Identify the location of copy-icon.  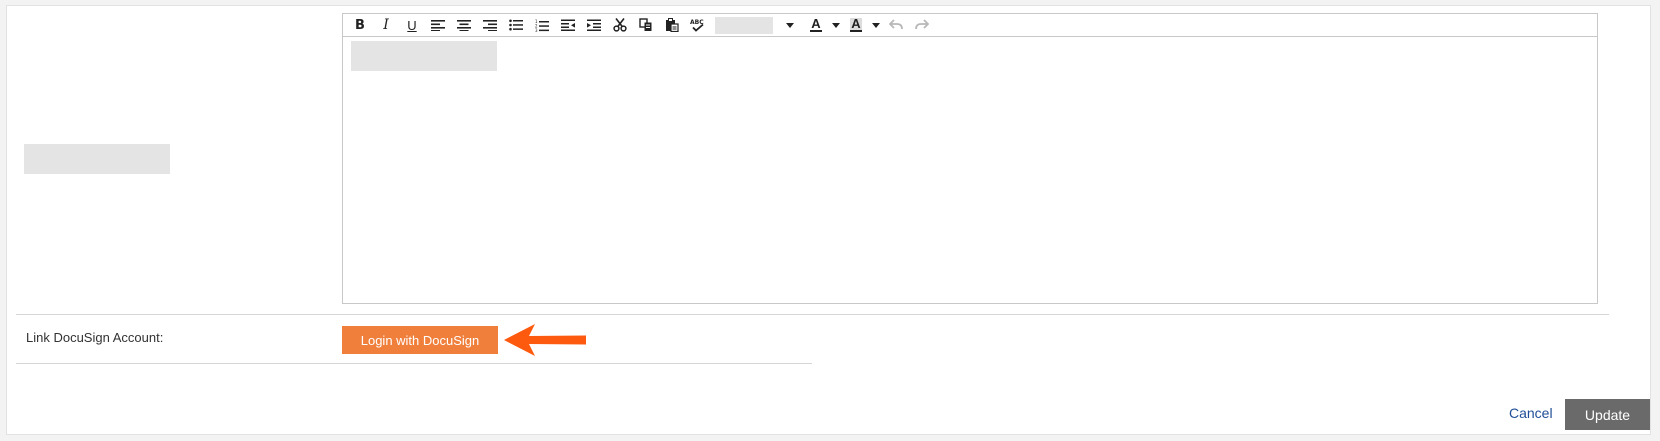
(646, 25).